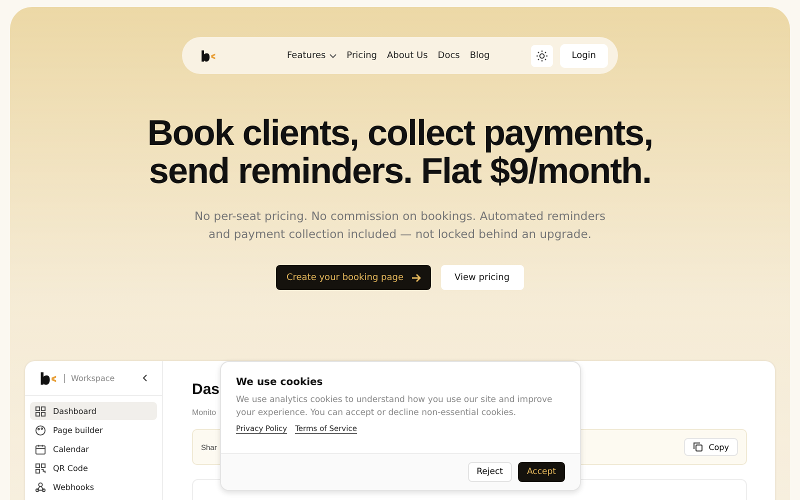  Describe the element at coordinates (541, 472) in the screenshot. I see `accept-button: Accept` at that location.